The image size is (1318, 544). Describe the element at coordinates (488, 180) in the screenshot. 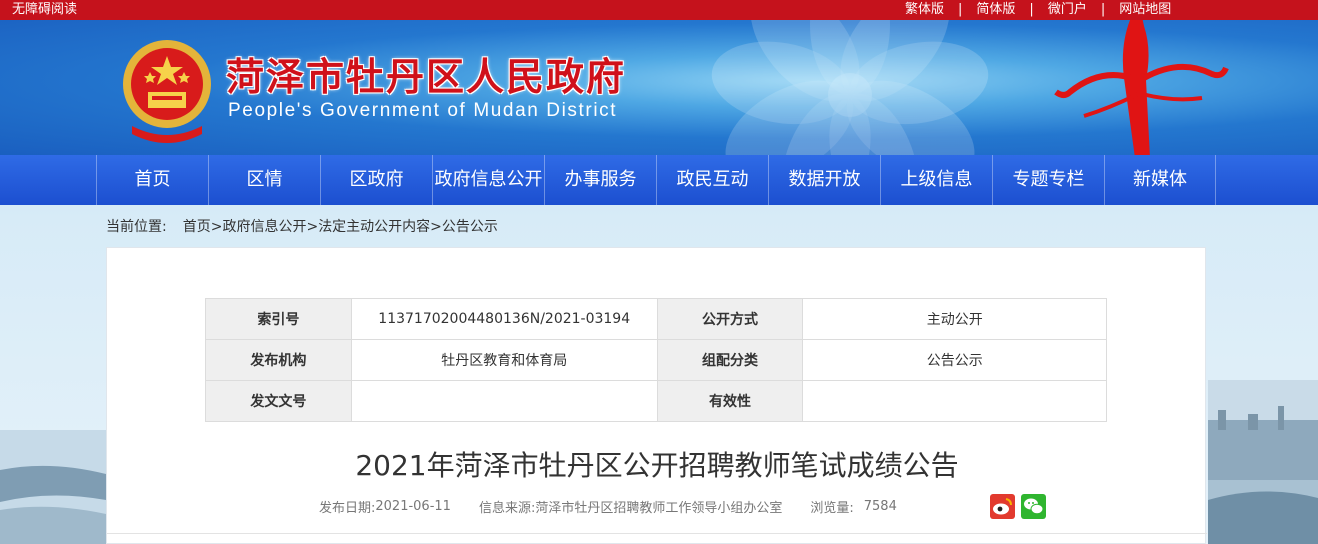

I see `nav-item-gov-info-disclosure: 政府信息公开` at that location.